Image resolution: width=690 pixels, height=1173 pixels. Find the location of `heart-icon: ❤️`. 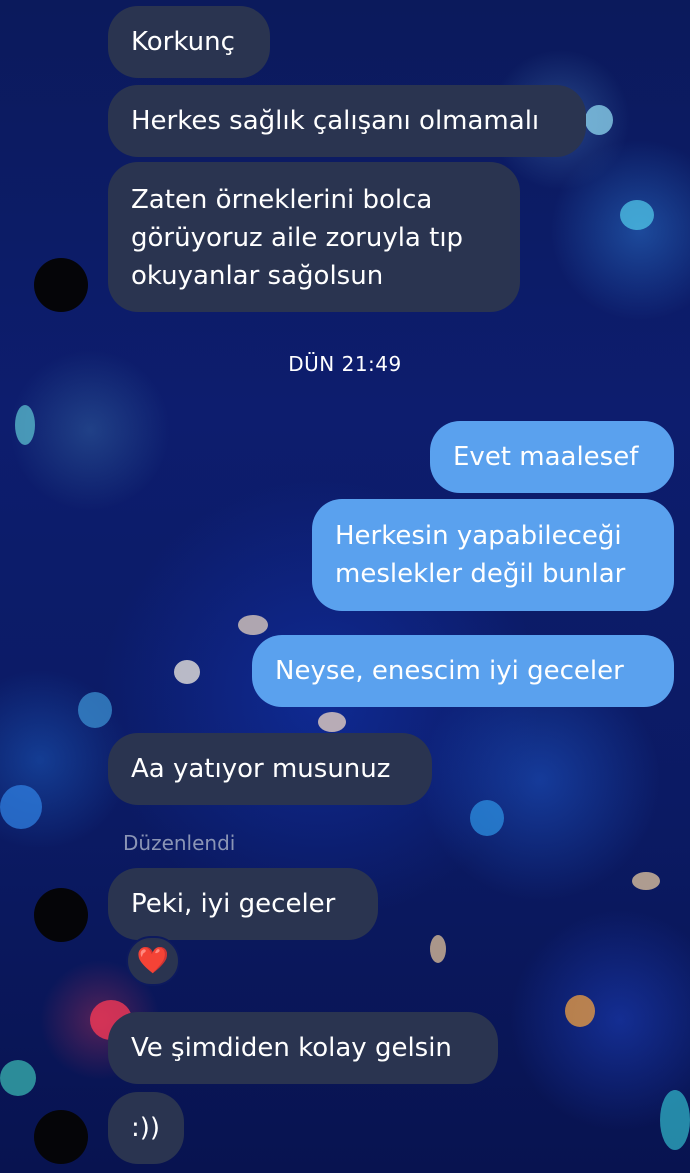

heart-icon: ❤️ is located at coordinates (153, 961).